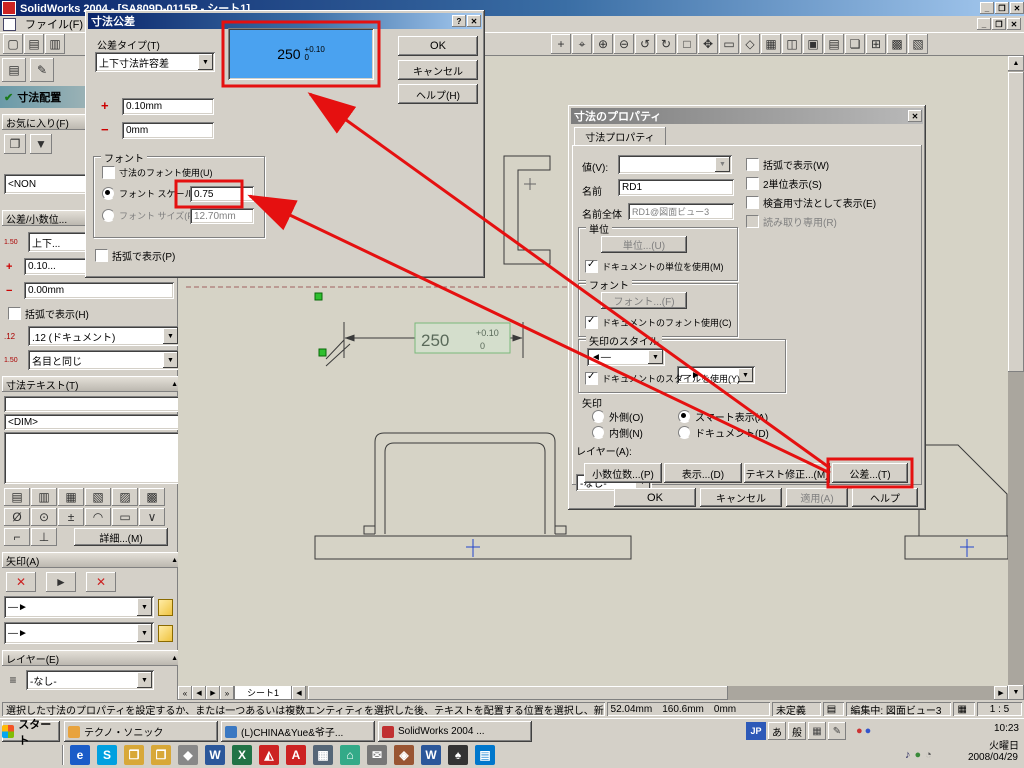 The image size is (1024, 768). What do you see at coordinates (185, 693) in the screenshot?
I see `first-sheet-button: «` at bounding box center [185, 693].